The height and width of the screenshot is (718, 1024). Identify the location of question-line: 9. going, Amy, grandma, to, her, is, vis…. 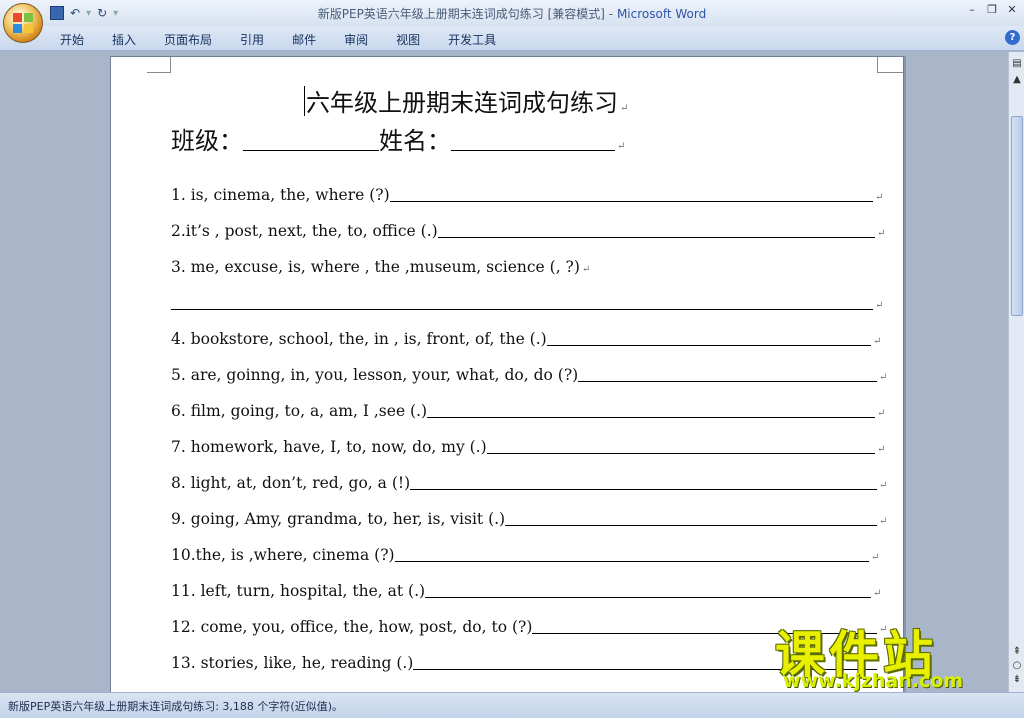
(529, 520).